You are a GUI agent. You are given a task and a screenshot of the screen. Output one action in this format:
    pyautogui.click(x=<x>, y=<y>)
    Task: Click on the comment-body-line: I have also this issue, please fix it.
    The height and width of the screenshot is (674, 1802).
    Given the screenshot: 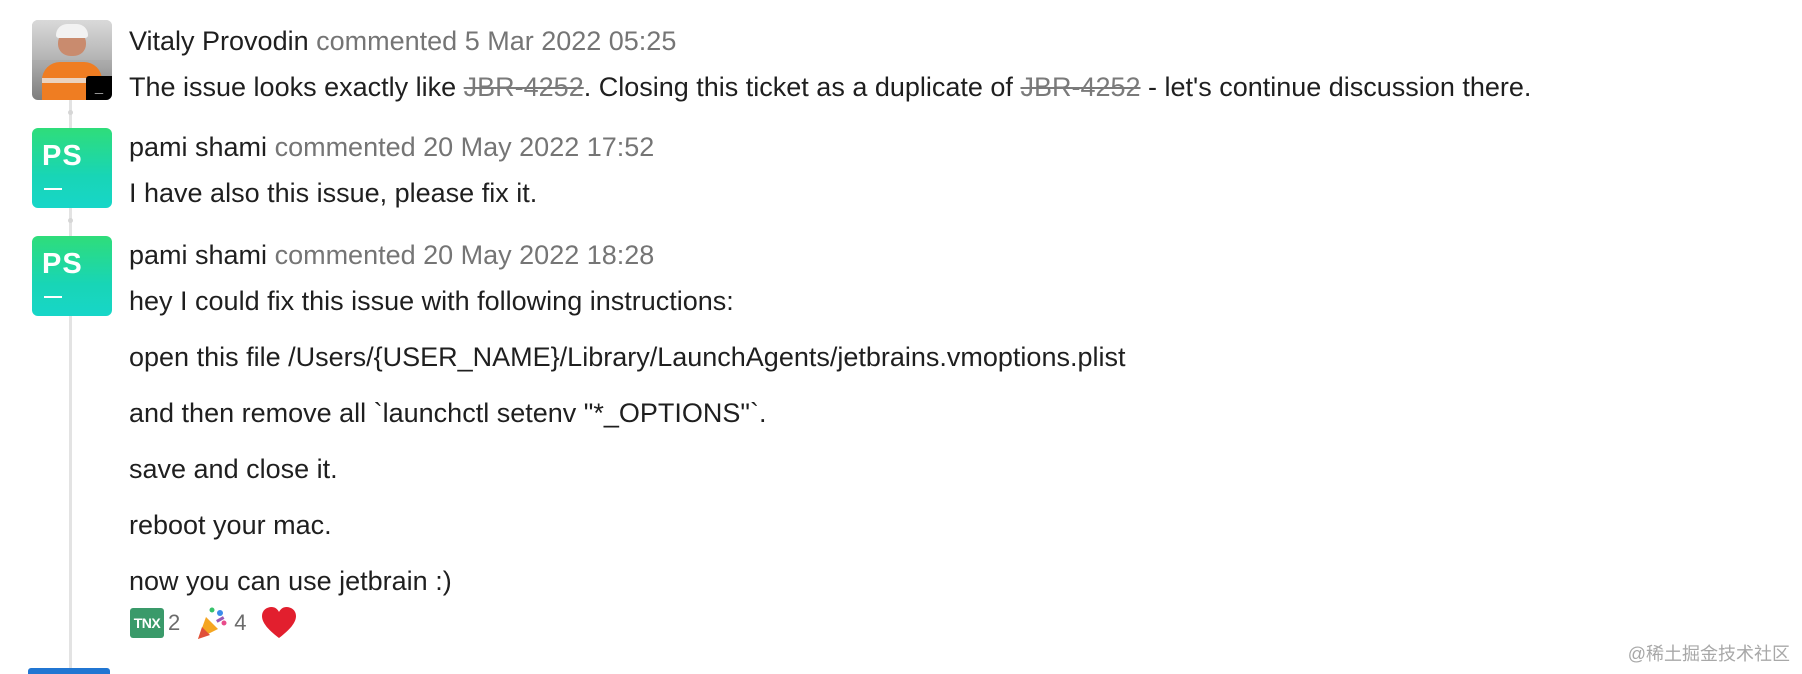 What is the action you would take?
    pyautogui.click(x=333, y=193)
    